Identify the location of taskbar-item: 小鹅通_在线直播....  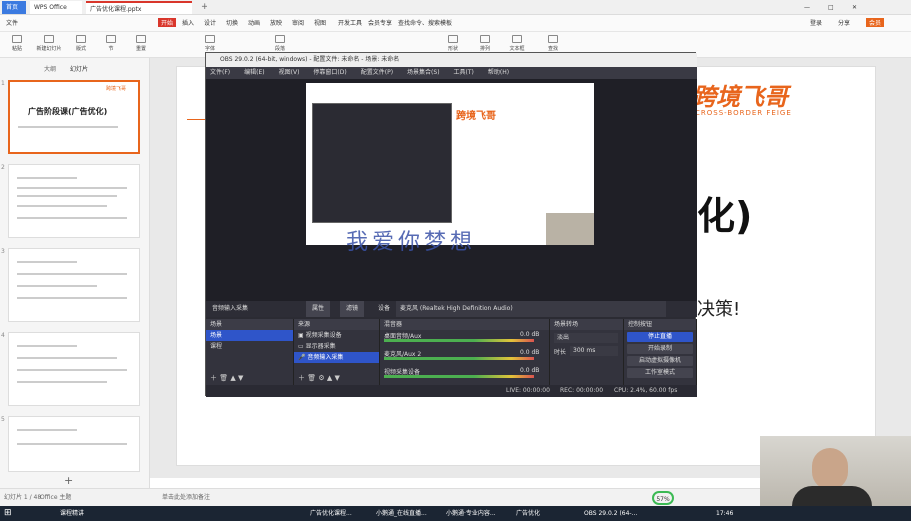
(406, 513).